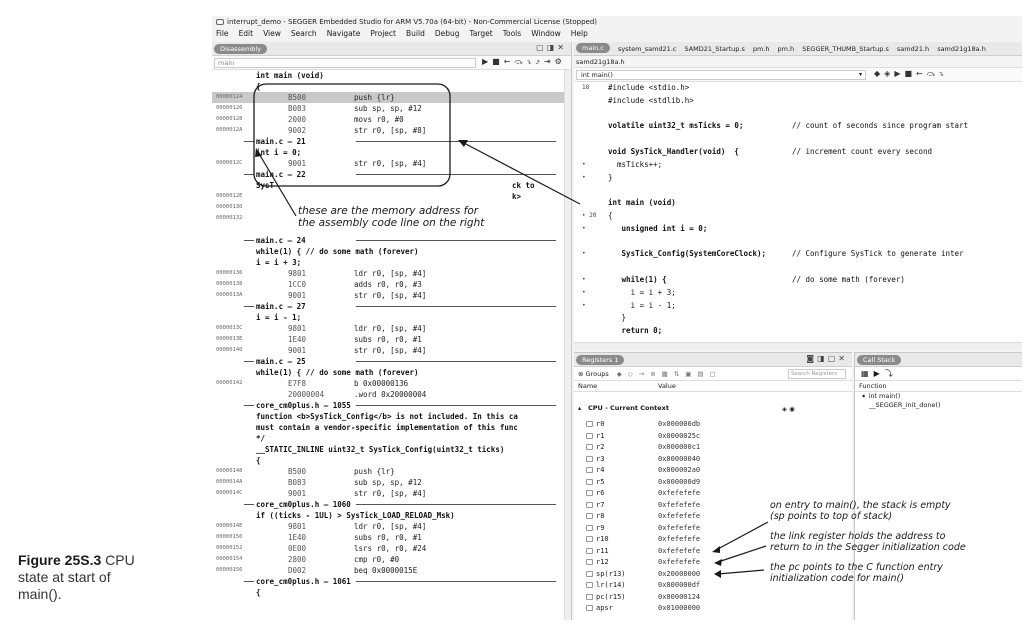 The image size is (1024, 624). What do you see at coordinates (831, 516) in the screenshot?
I see `stack-note-2: (sp points to top of stack)` at bounding box center [831, 516].